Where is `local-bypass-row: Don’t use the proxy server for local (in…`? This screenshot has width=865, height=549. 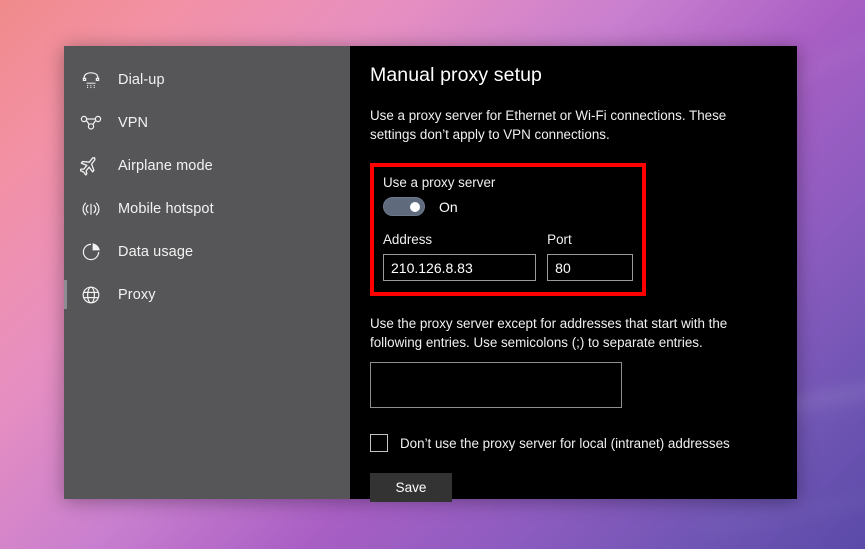 local-bypass-row: Don’t use the proxy server for local (in… is located at coordinates (572, 443).